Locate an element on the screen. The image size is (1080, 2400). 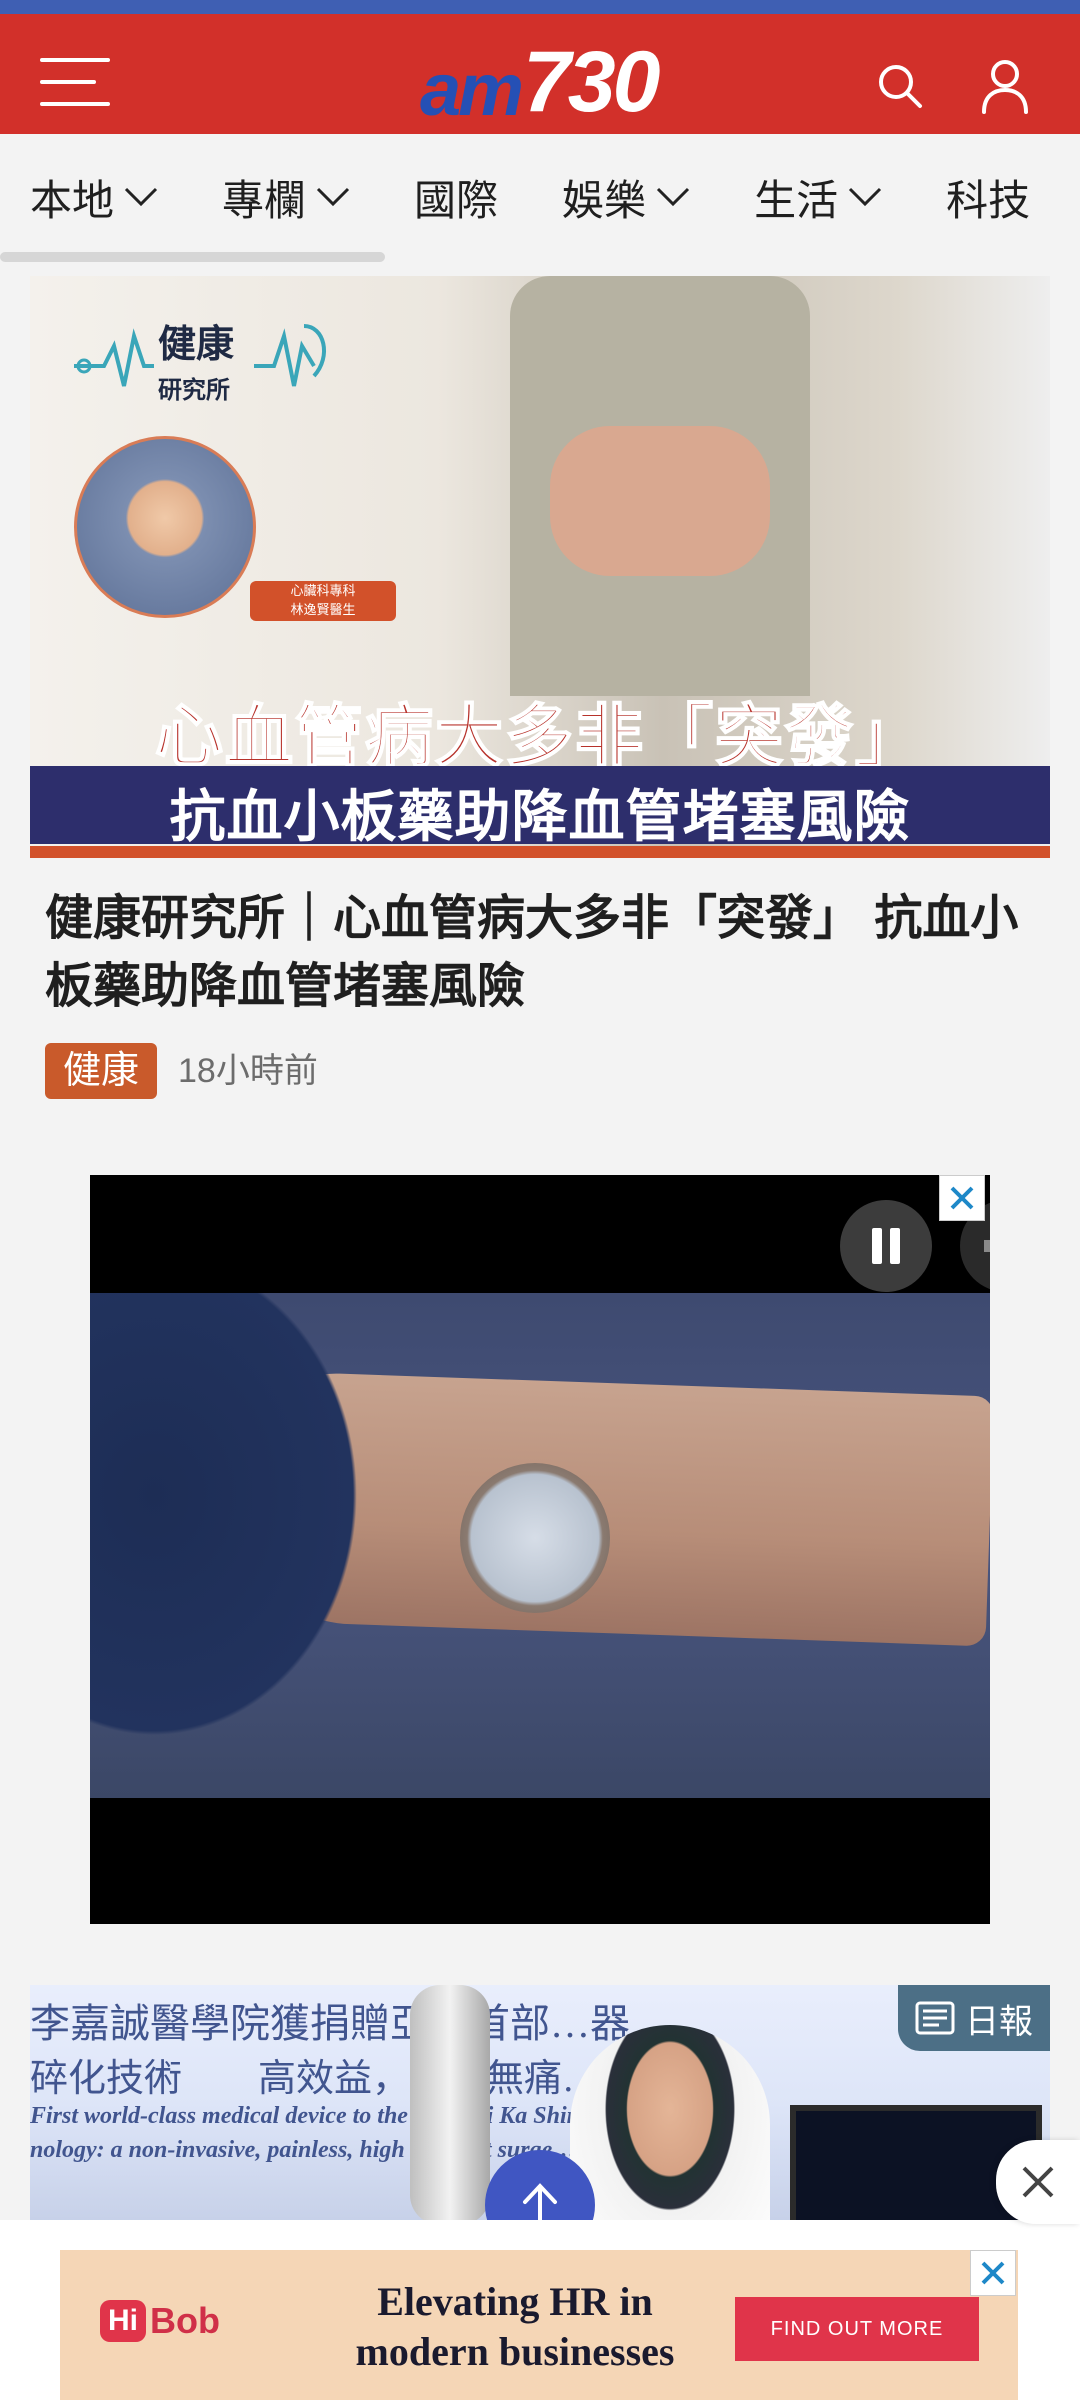
image-text-line1: 李嘉誠醫學院獲捐贈亞洲首部…器 is located at coordinates (330, 2023).